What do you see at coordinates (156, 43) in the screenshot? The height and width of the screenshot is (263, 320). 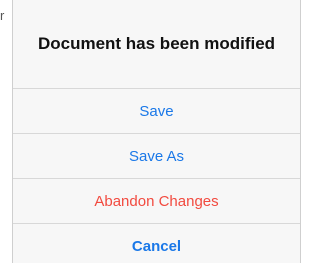 I see `action-sheet-title: Document has been modified` at bounding box center [156, 43].